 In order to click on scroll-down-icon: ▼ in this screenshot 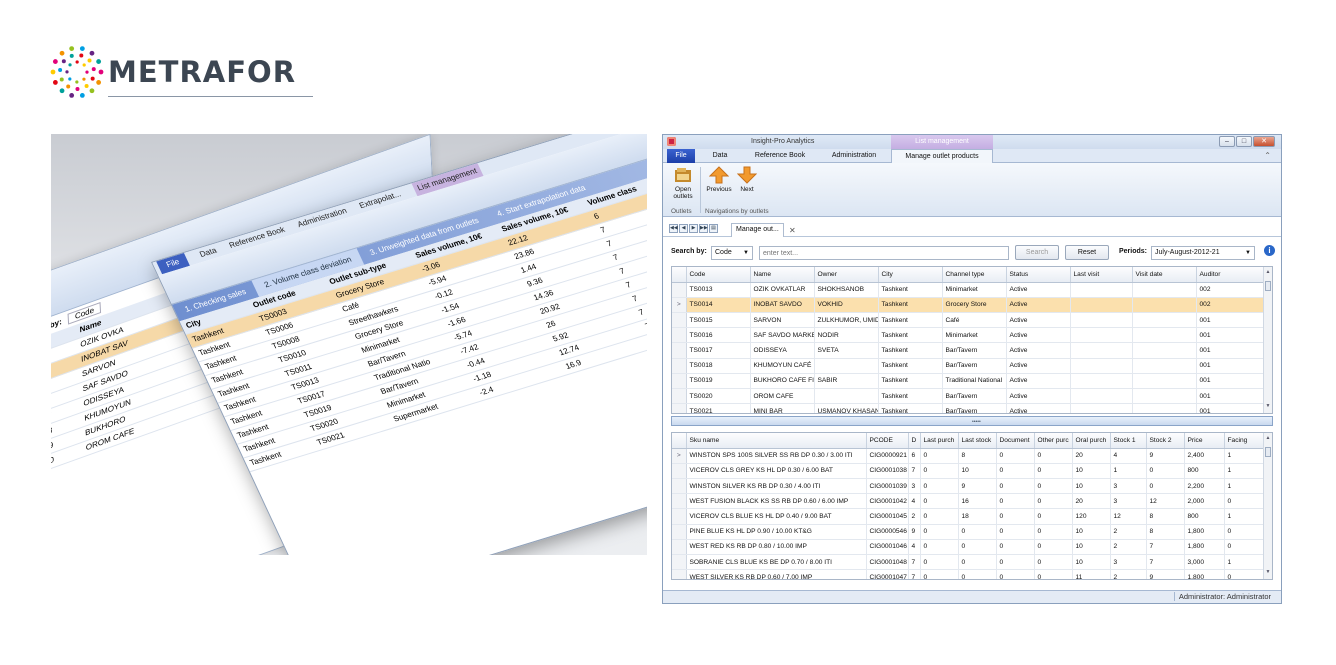, I will do `click(1268, 573)`.